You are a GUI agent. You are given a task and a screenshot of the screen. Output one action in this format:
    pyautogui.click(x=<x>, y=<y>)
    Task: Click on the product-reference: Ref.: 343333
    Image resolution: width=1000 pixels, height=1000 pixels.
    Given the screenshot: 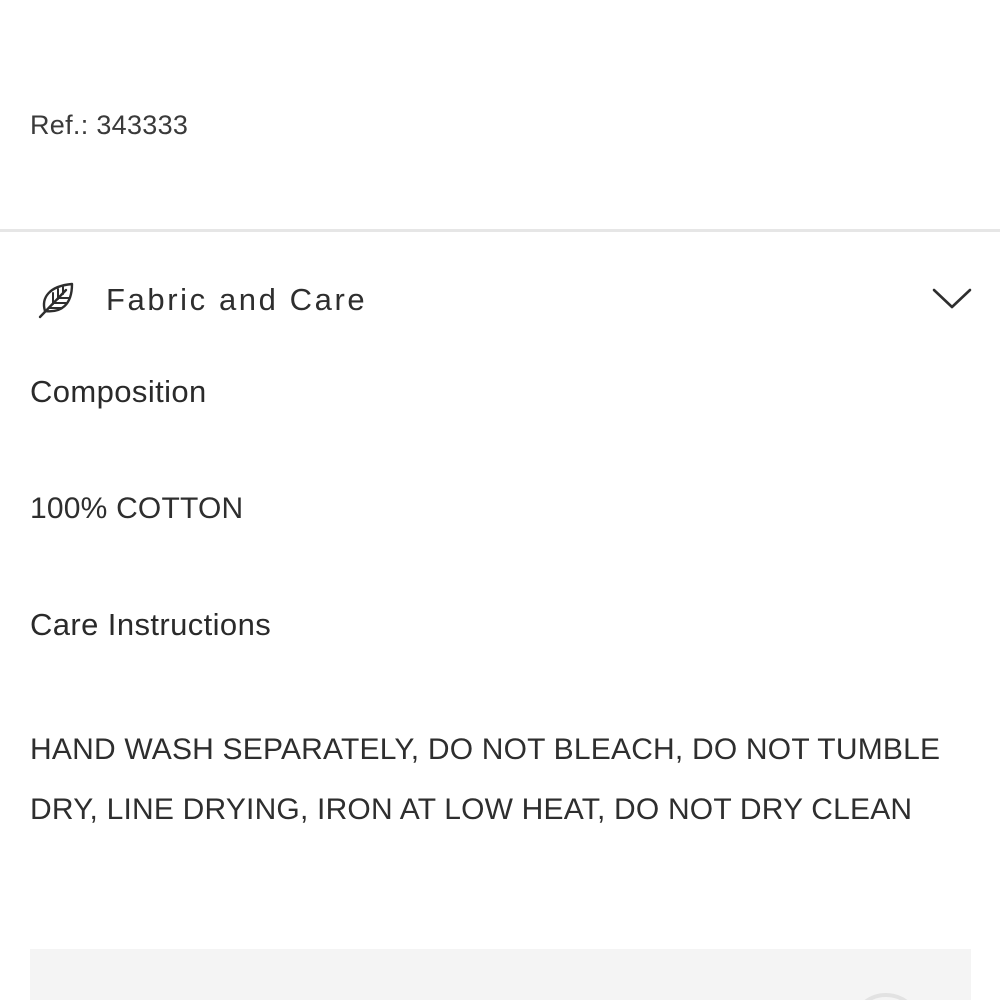 What is the action you would take?
    pyautogui.click(x=109, y=125)
    